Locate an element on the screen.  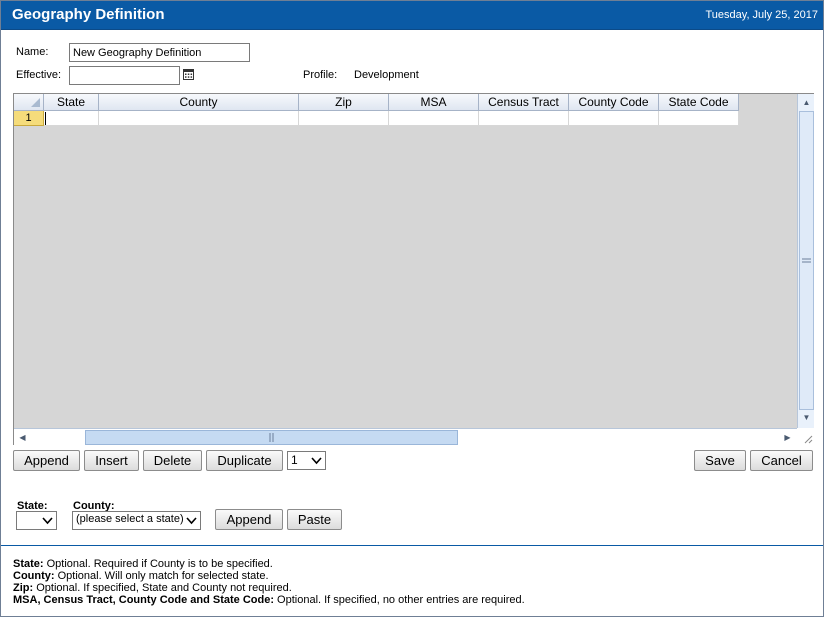
county-select-value: (please select a state) is located at coordinates (130, 519).